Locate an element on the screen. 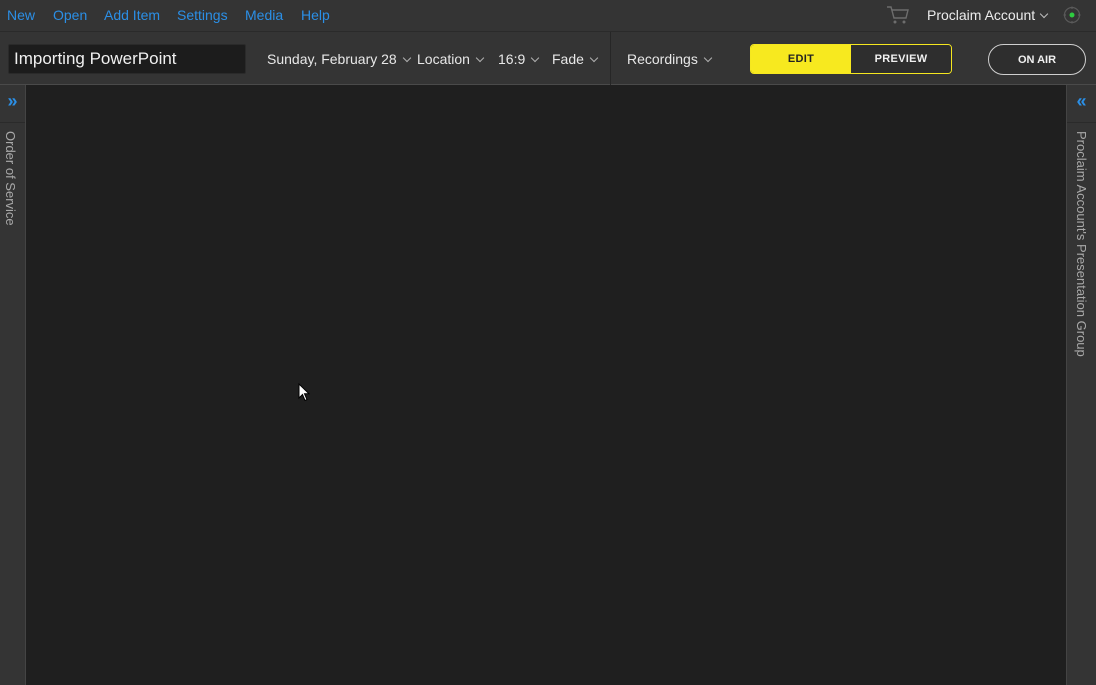  menu-open: Open is located at coordinates (70, 15).